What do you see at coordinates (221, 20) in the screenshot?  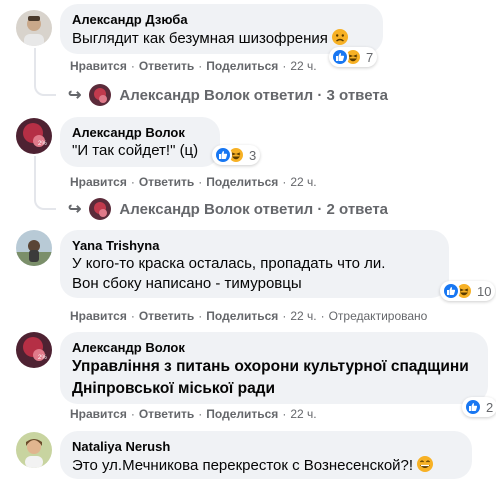 I see `comment-author: Александр Дзюба` at bounding box center [221, 20].